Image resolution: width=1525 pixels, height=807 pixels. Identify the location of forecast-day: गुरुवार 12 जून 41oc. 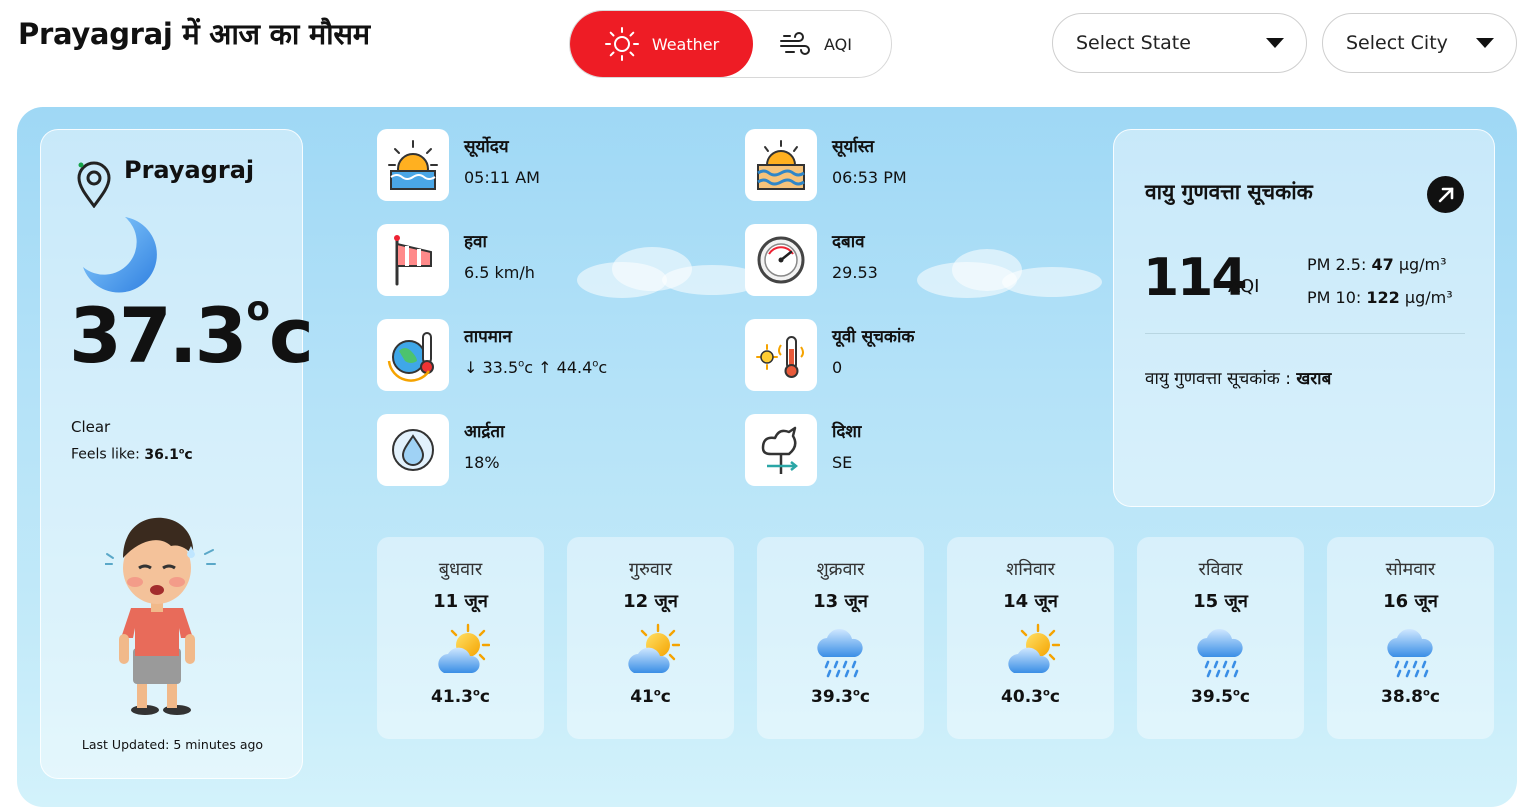
(650, 638).